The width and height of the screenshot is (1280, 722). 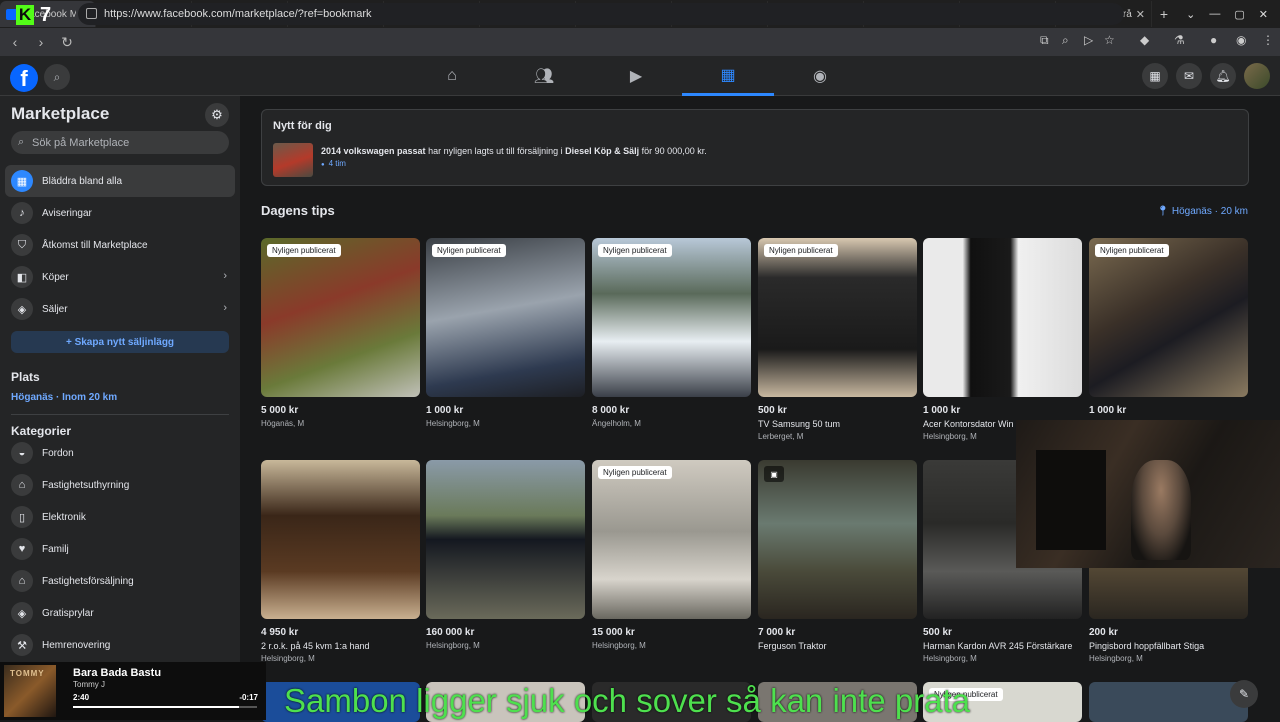 I want to click on webcam-overlay, so click(x=1148, y=494).